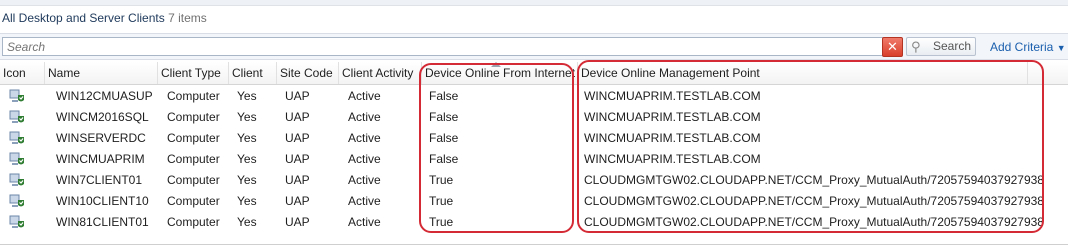 This screenshot has width=1068, height=247. I want to click on clear-search-icon: ✕, so click(892, 46).